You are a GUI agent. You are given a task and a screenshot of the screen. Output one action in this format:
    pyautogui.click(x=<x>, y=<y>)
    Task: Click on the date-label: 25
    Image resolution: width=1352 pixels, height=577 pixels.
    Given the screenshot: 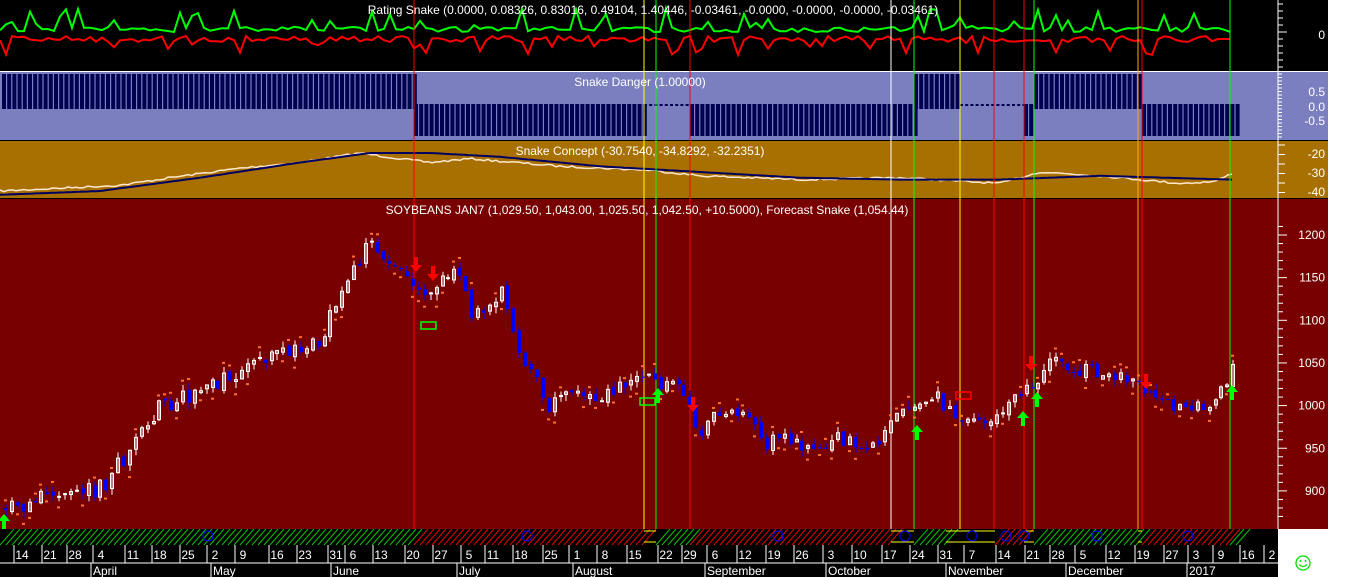 What is the action you would take?
    pyautogui.click(x=551, y=555)
    